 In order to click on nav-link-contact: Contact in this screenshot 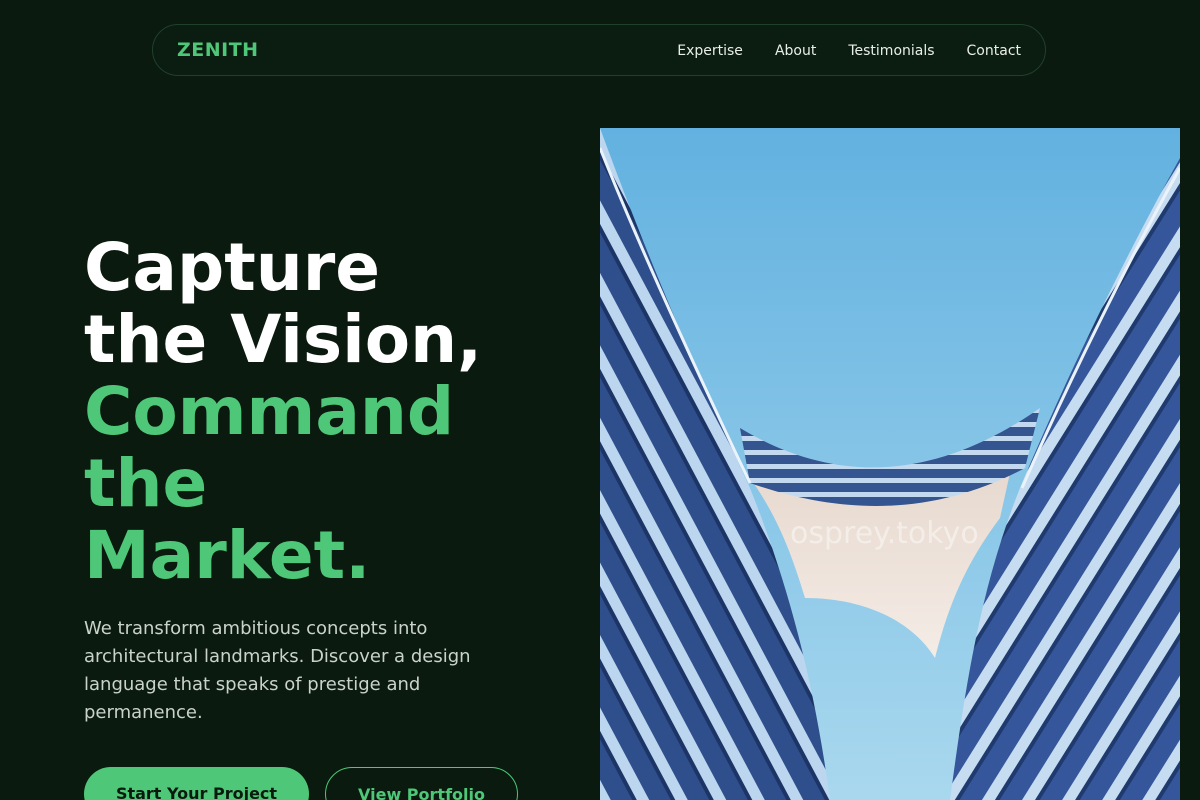, I will do `click(994, 51)`.